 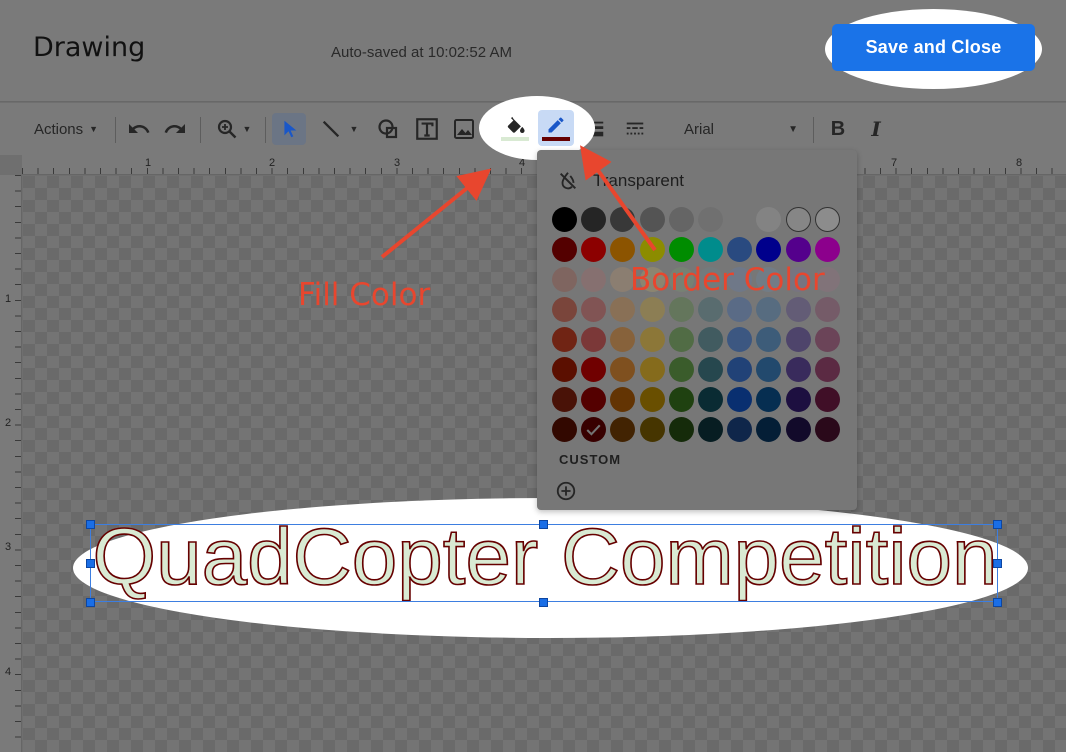 What do you see at coordinates (544, 563) in the screenshot?
I see `selection-box` at bounding box center [544, 563].